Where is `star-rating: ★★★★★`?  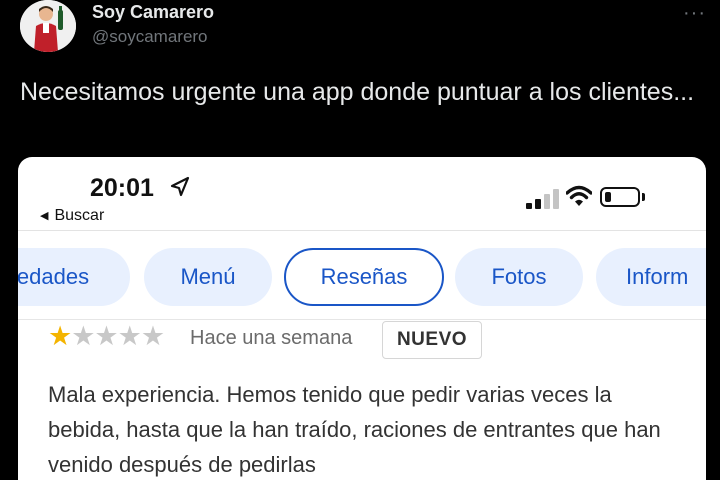
star-rating: ★★★★★ is located at coordinates (106, 336).